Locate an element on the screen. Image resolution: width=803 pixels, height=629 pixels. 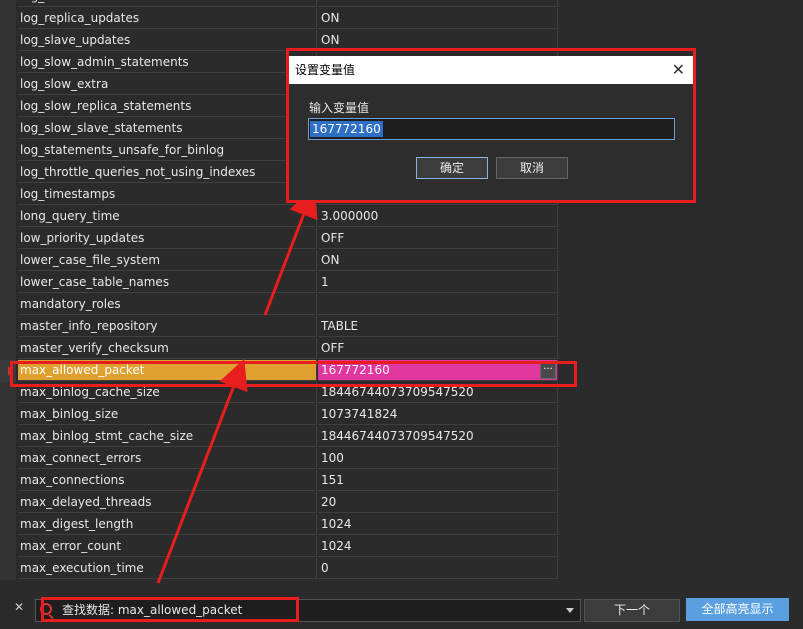
find-next-button: 下一个 is located at coordinates (632, 610).